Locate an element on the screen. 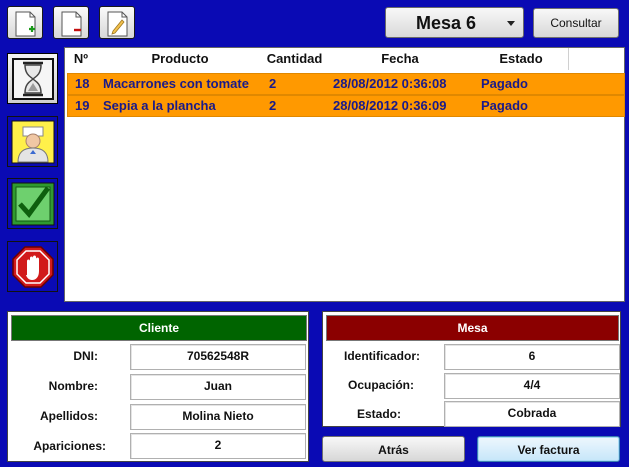 Image resolution: width=629 pixels, height=467 pixels. new-document-button is located at coordinates (25, 22).